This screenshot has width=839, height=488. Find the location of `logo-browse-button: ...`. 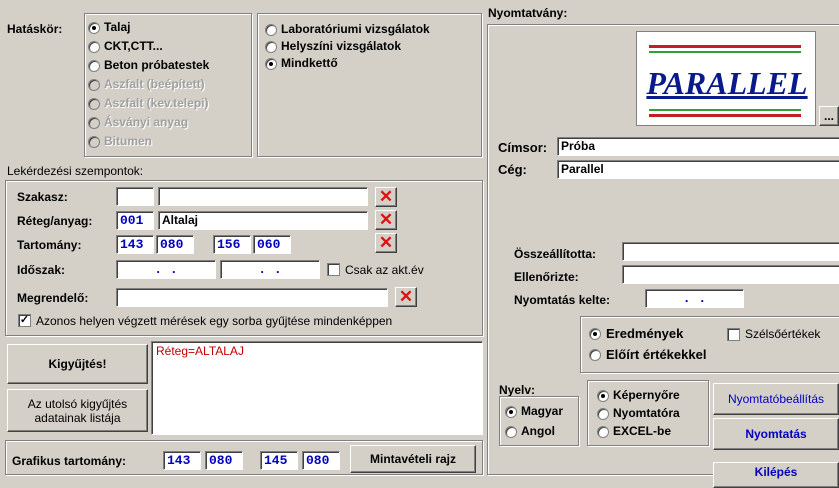

logo-browse-button: ... is located at coordinates (829, 116).